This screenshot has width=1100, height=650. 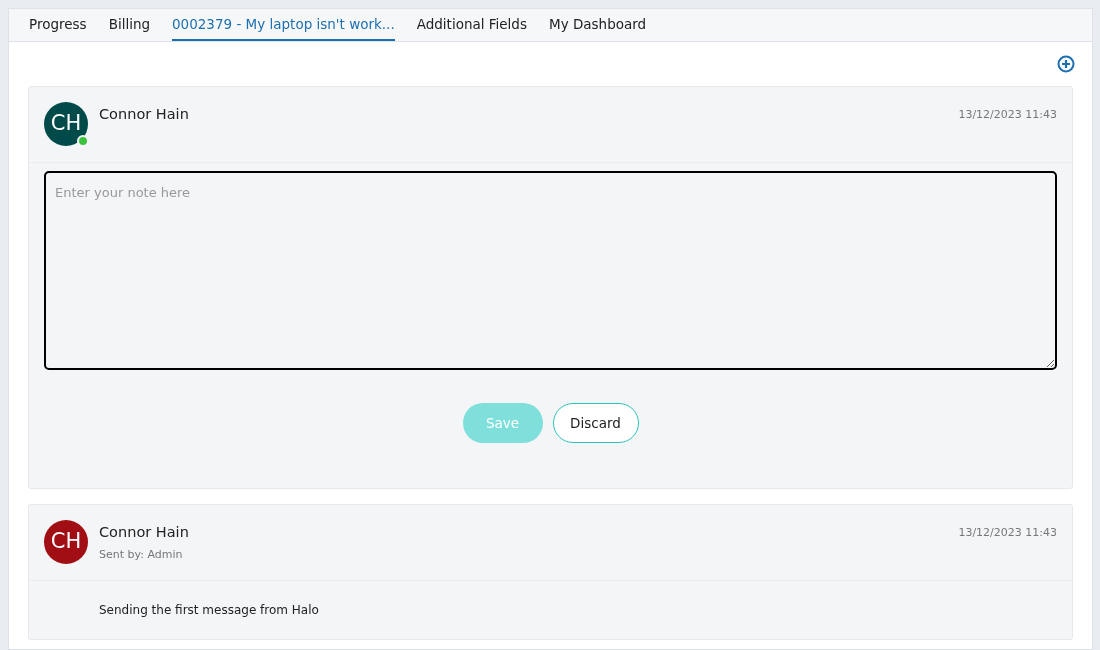 I want to click on add-icon, so click(x=1066, y=64).